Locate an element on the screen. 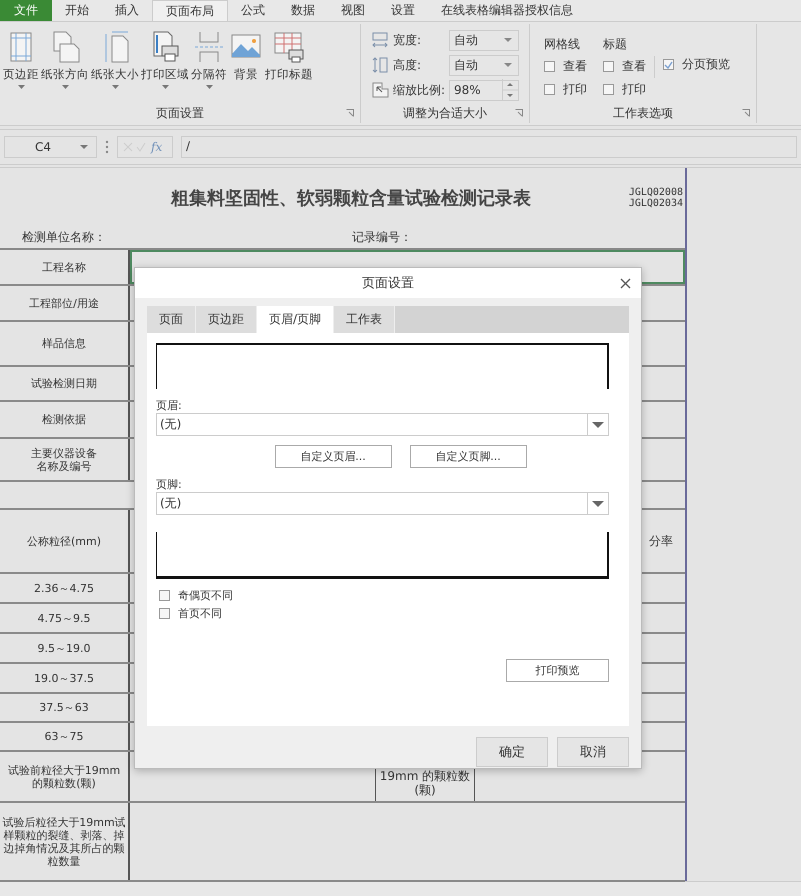 Image resolution: width=801 pixels, height=896 pixels. menu-tab: 在线表格编辑器授权信息 is located at coordinates (507, 10).